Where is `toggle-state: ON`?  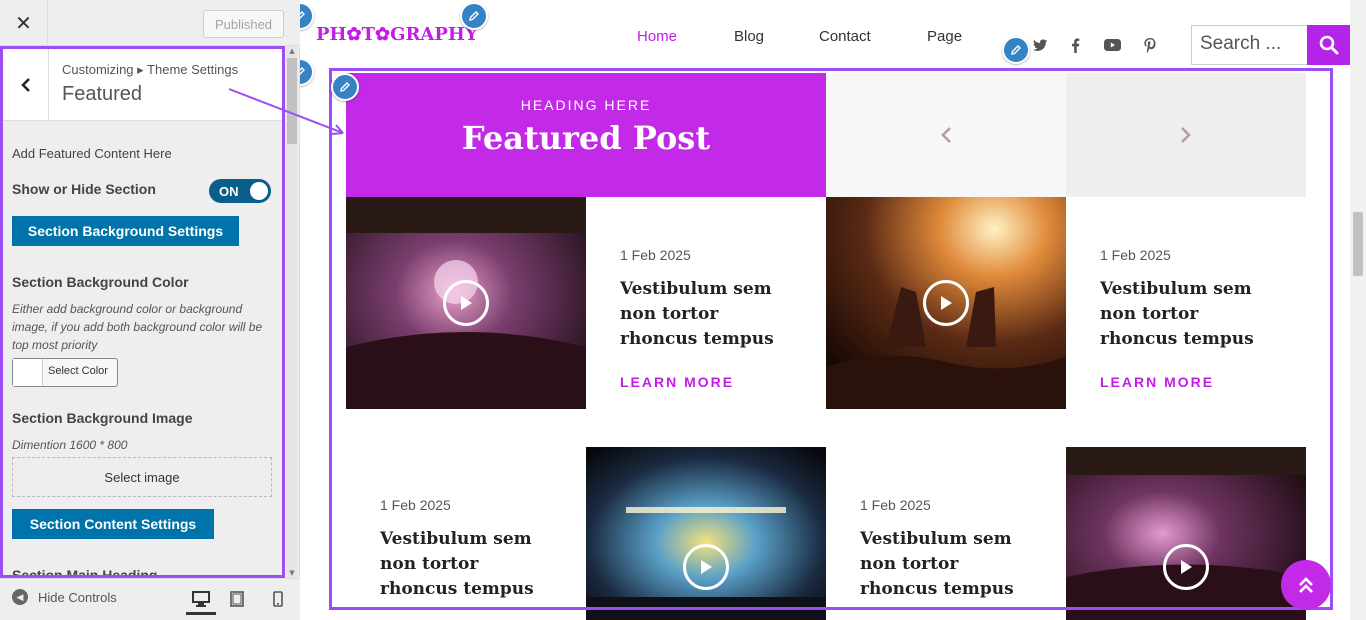
toggle-state: ON is located at coordinates (229, 191).